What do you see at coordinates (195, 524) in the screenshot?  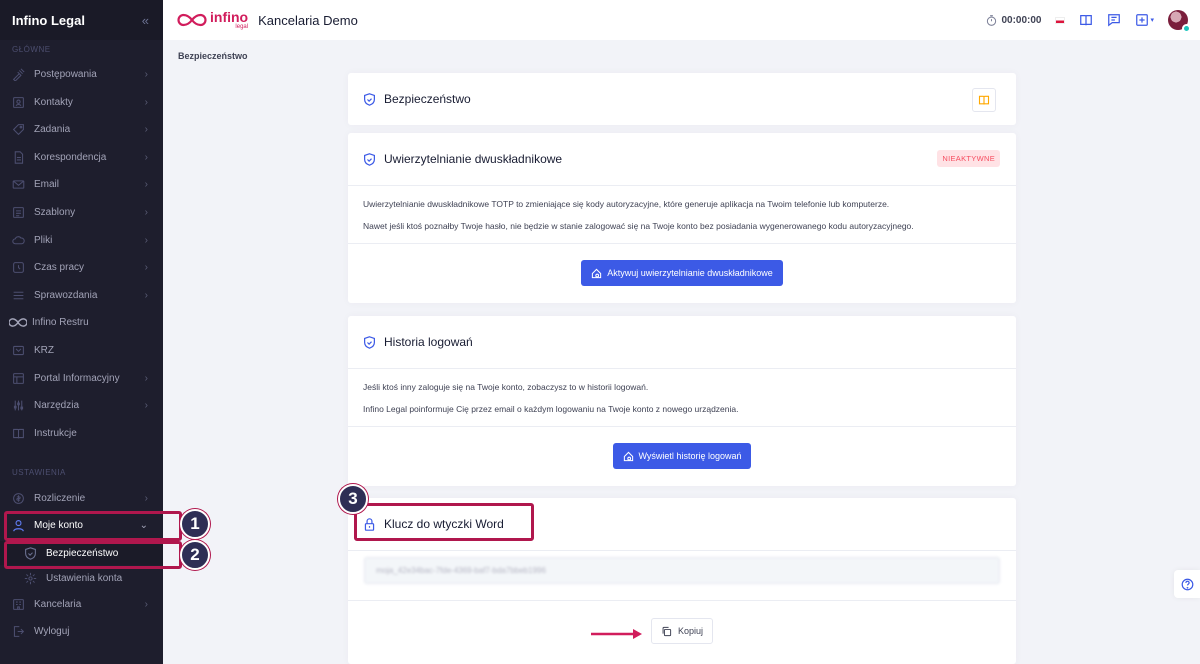 I see `annotation-badge-1: 1` at bounding box center [195, 524].